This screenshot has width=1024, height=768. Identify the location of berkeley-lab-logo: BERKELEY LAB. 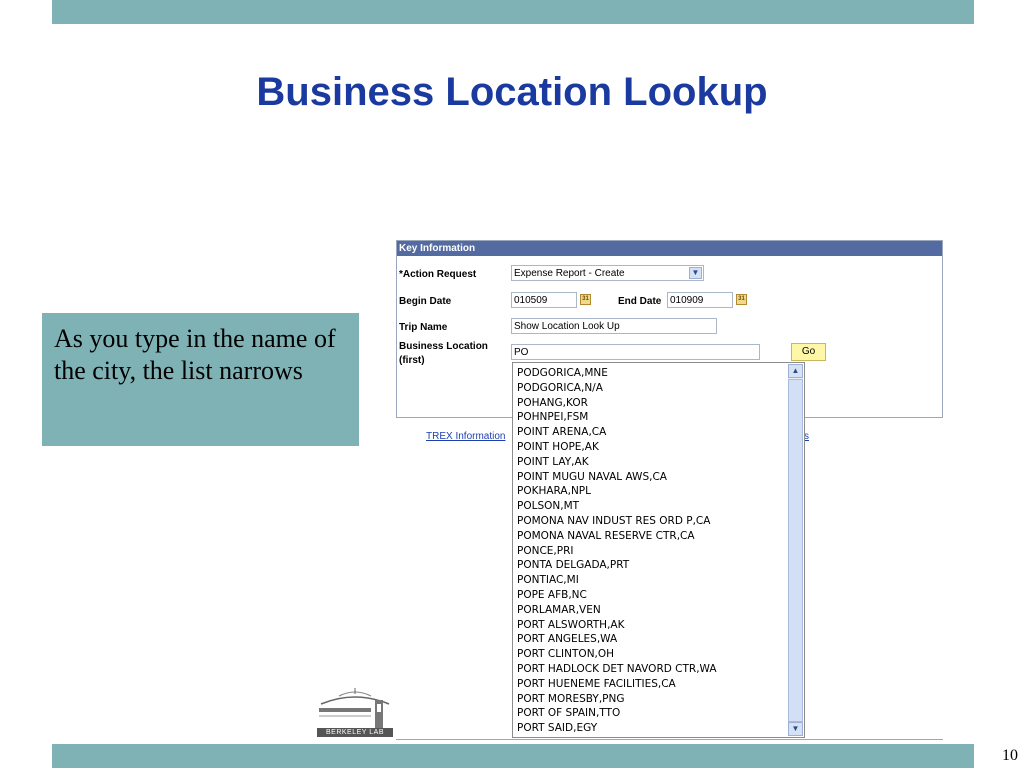
(355, 714).